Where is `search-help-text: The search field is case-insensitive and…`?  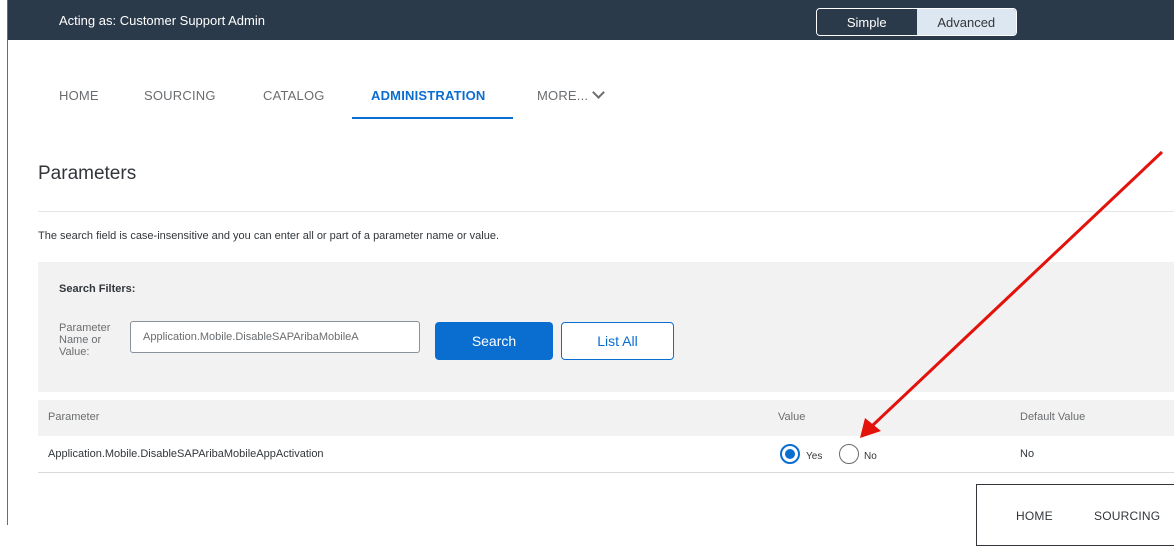 search-help-text: The search field is case-insensitive and… is located at coordinates (269, 236).